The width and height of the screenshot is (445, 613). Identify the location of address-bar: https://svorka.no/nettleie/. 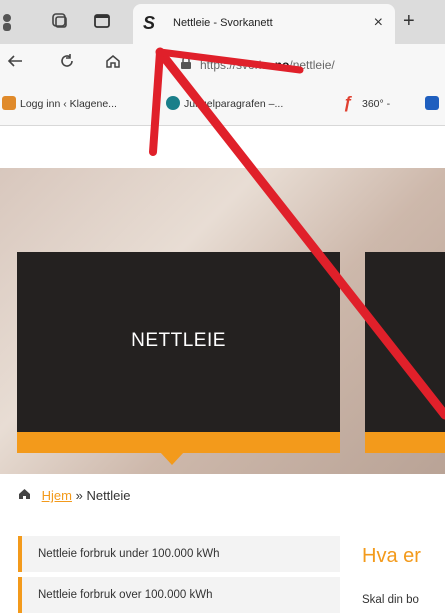
(222, 64).